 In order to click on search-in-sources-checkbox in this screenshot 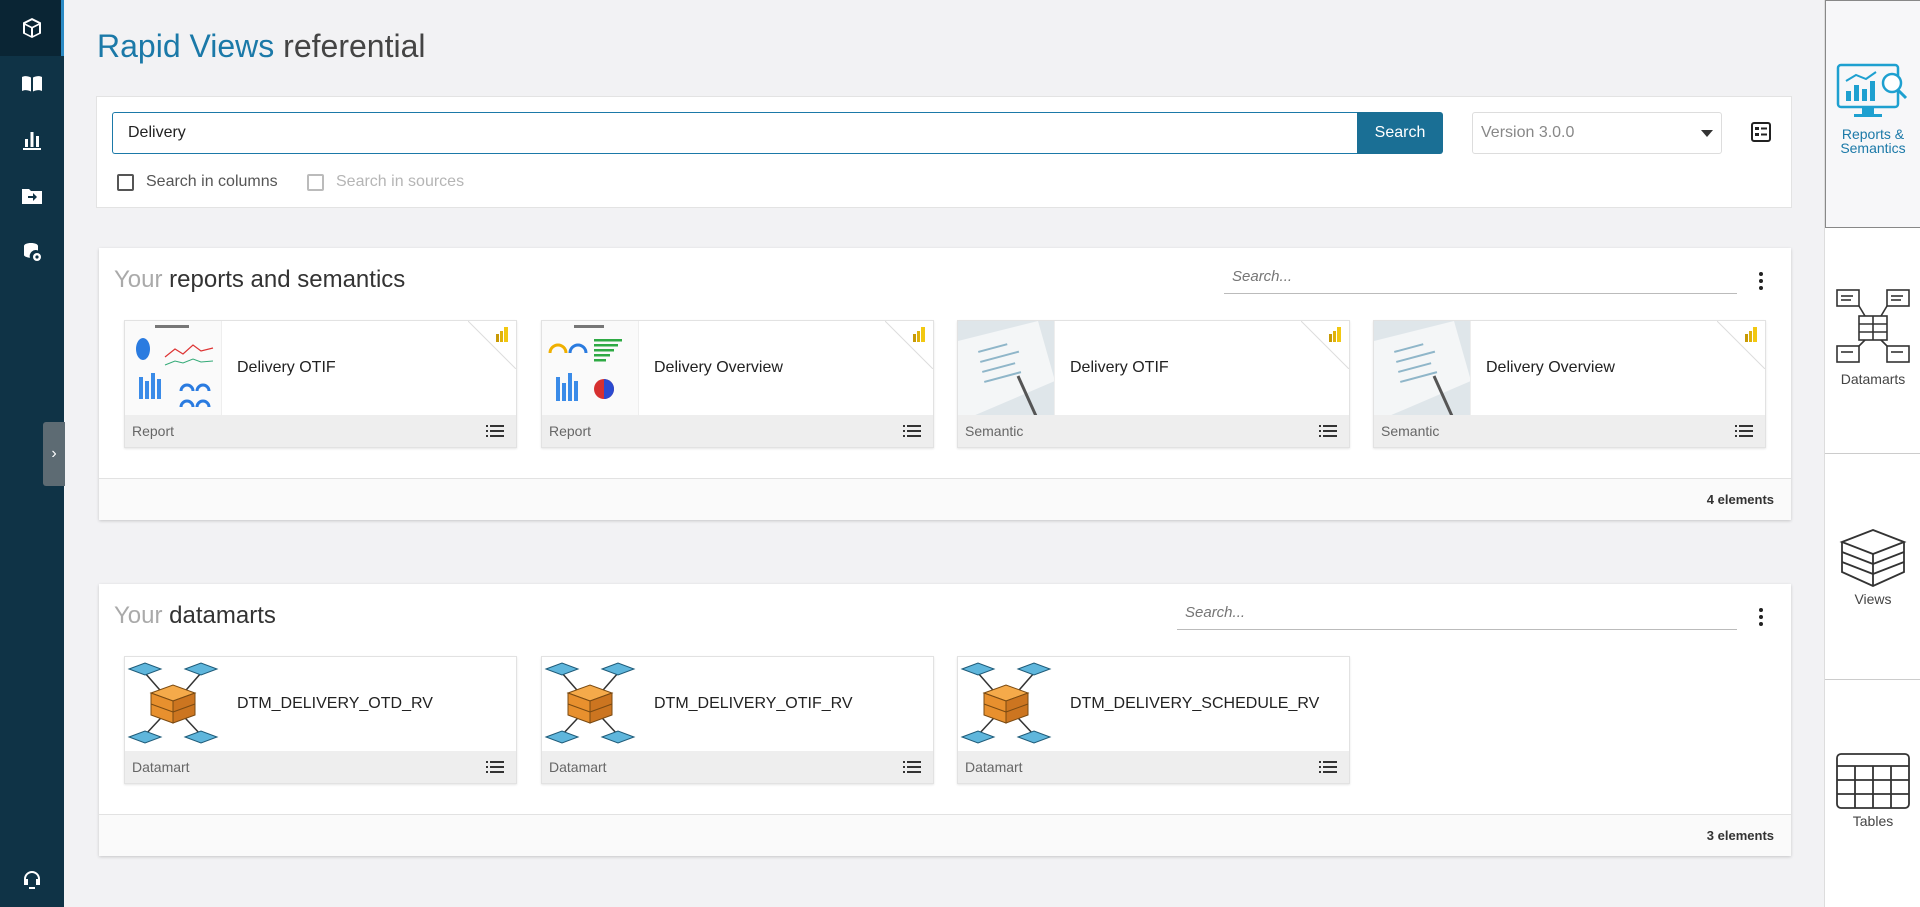, I will do `click(315, 182)`.